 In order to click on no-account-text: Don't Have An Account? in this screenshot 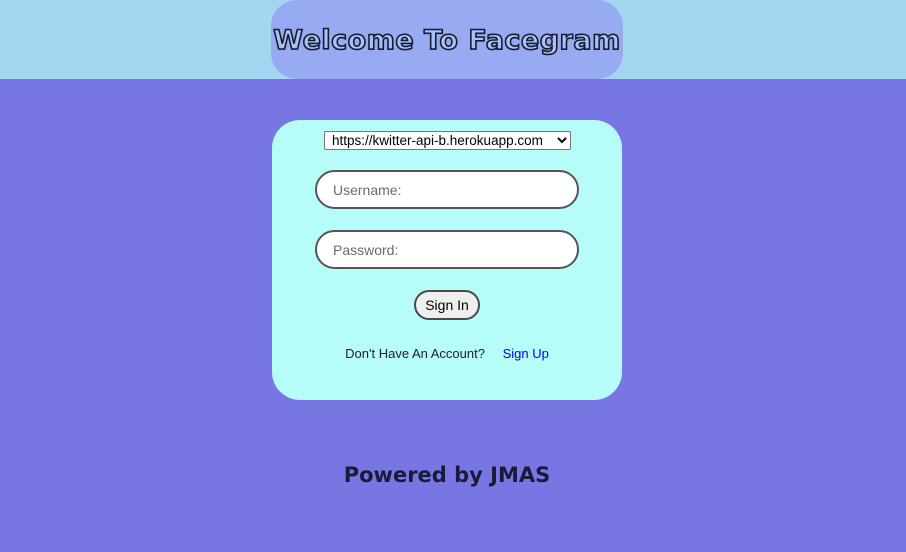, I will do `click(415, 353)`.